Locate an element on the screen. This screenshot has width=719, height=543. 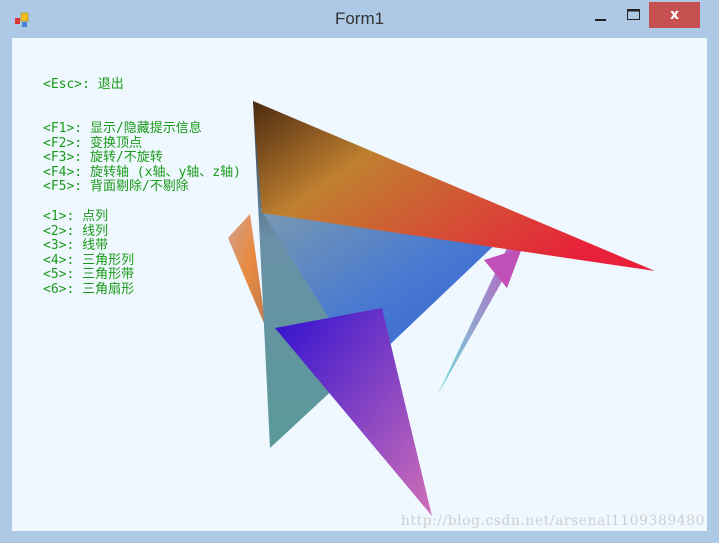
minimize-icon is located at coordinates (600, 20).